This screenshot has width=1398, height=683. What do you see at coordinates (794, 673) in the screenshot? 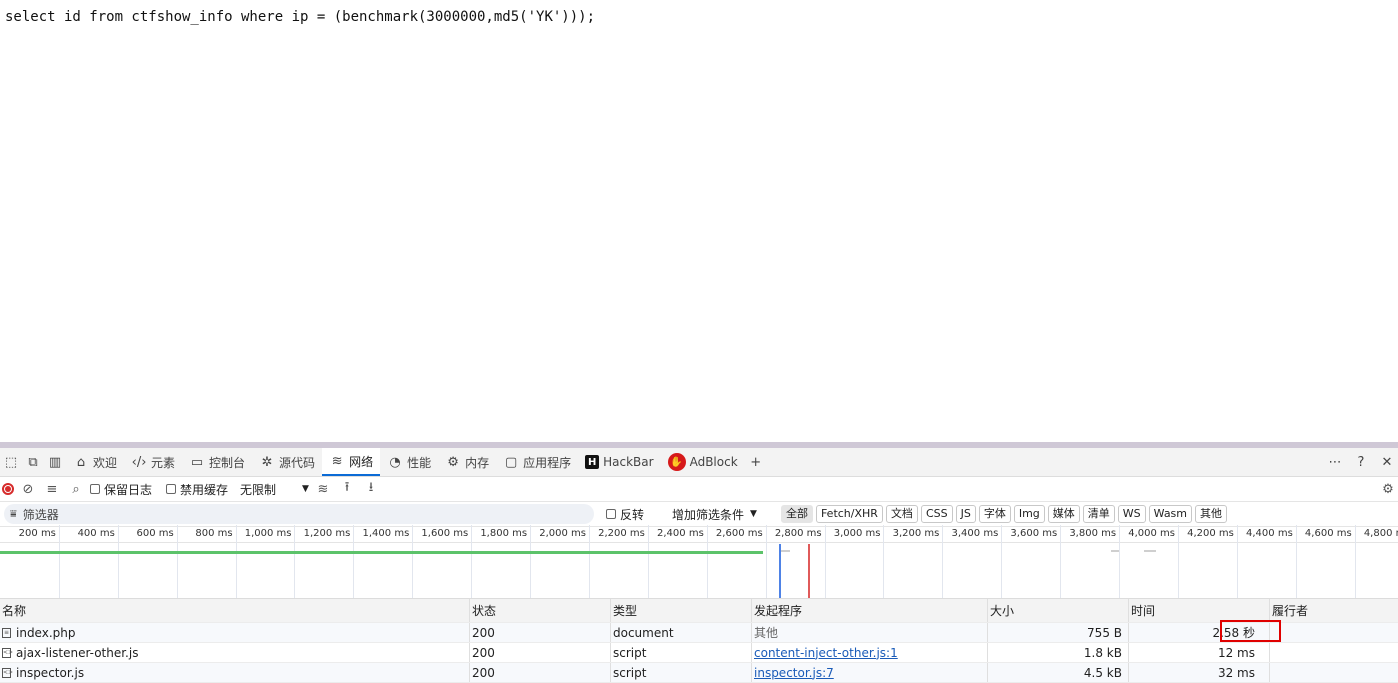
I see `row-initiator-link: inspector.js:7` at bounding box center [794, 673].